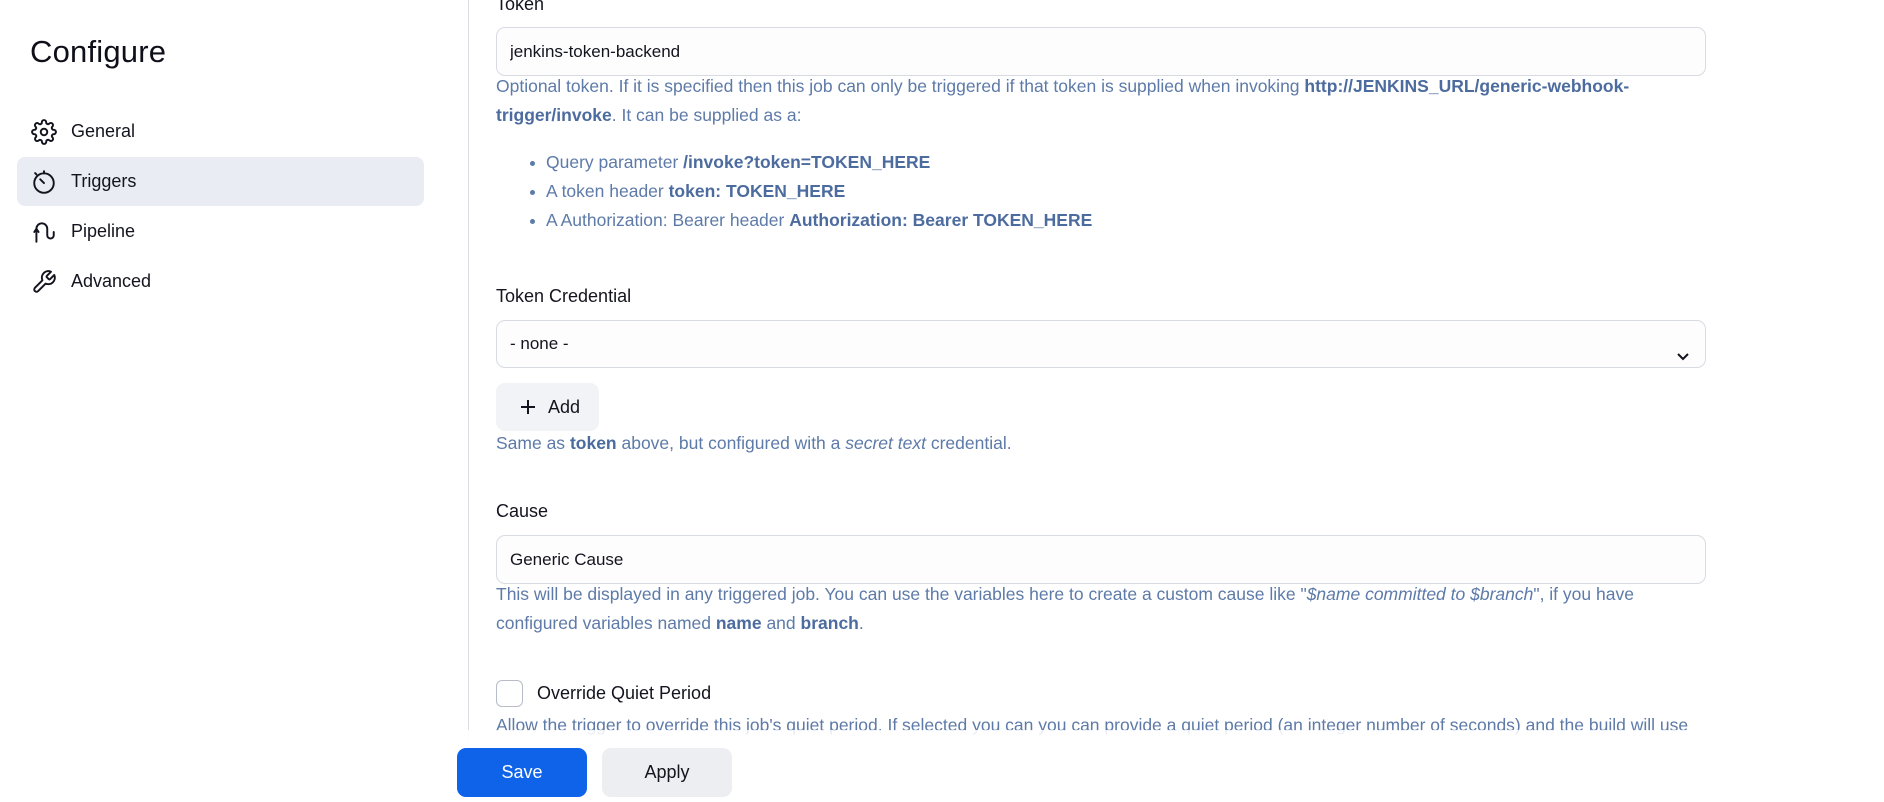  What do you see at coordinates (547, 407) in the screenshot?
I see `add-credential-button: Add` at bounding box center [547, 407].